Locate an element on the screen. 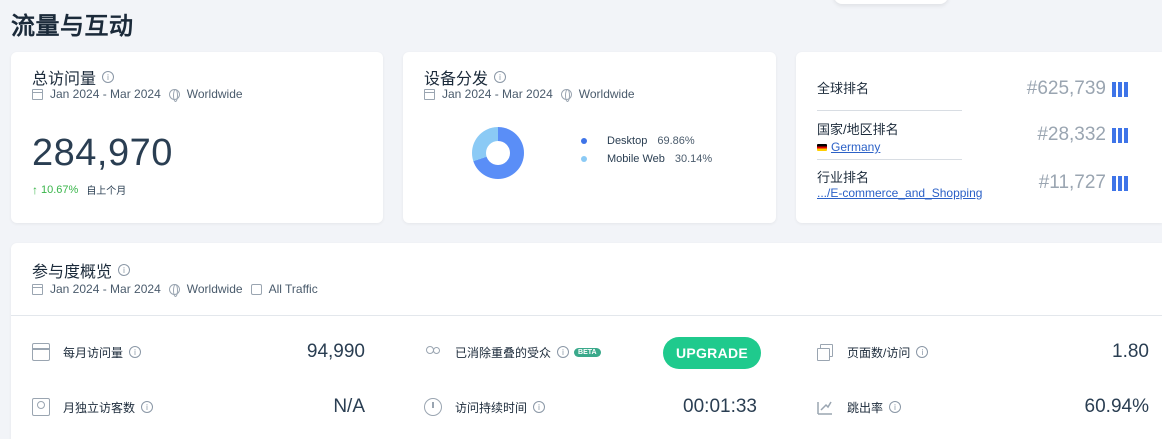  device-title-text: 设备分发 is located at coordinates (456, 79).